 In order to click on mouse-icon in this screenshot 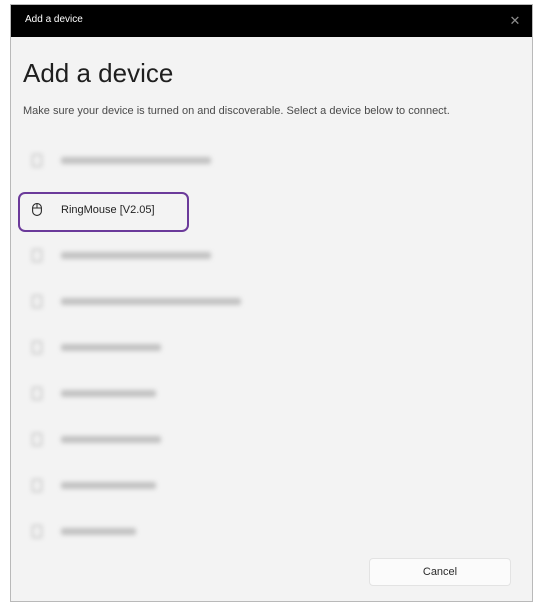, I will do `click(37, 209)`.